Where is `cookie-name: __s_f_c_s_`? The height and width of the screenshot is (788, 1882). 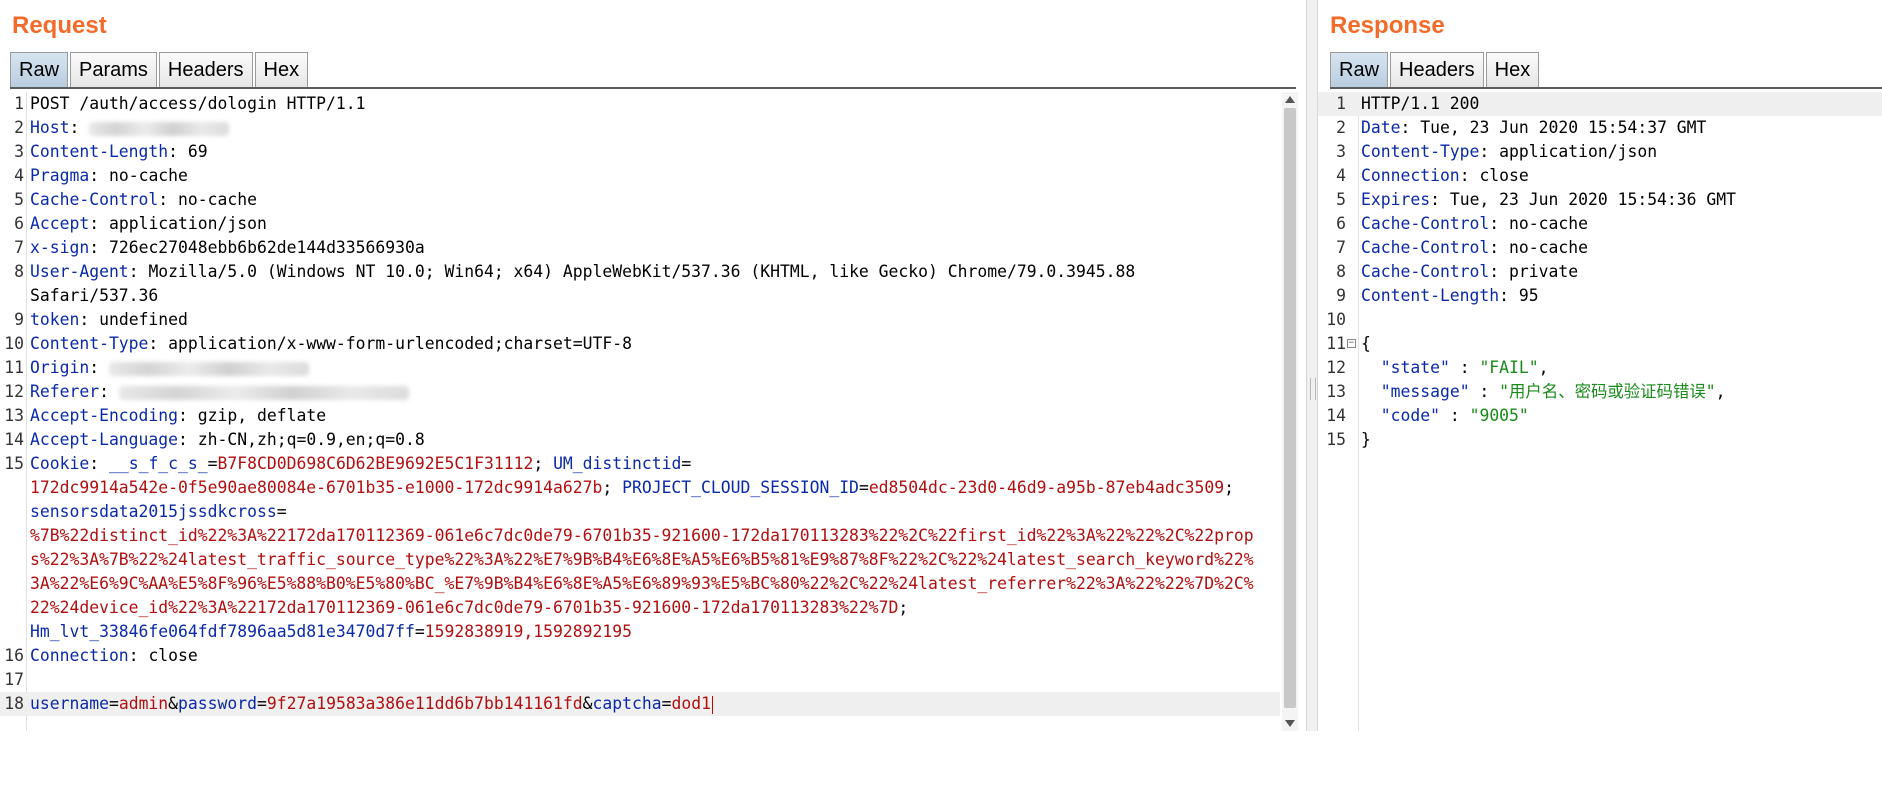
cookie-name: __s_f_c_s_ is located at coordinates (158, 463).